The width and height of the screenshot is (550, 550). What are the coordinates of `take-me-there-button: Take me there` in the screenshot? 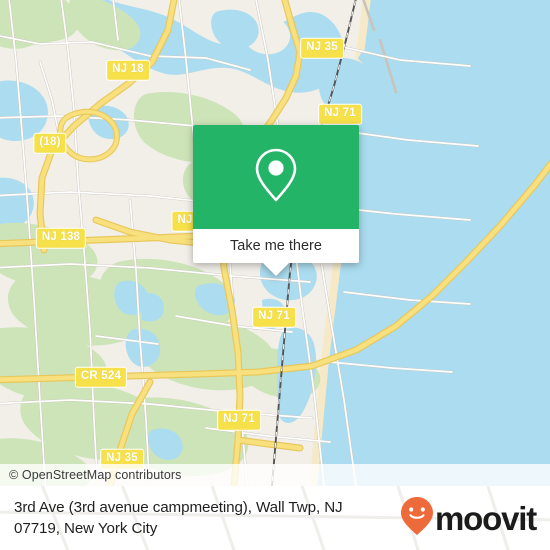 It's located at (276, 246).